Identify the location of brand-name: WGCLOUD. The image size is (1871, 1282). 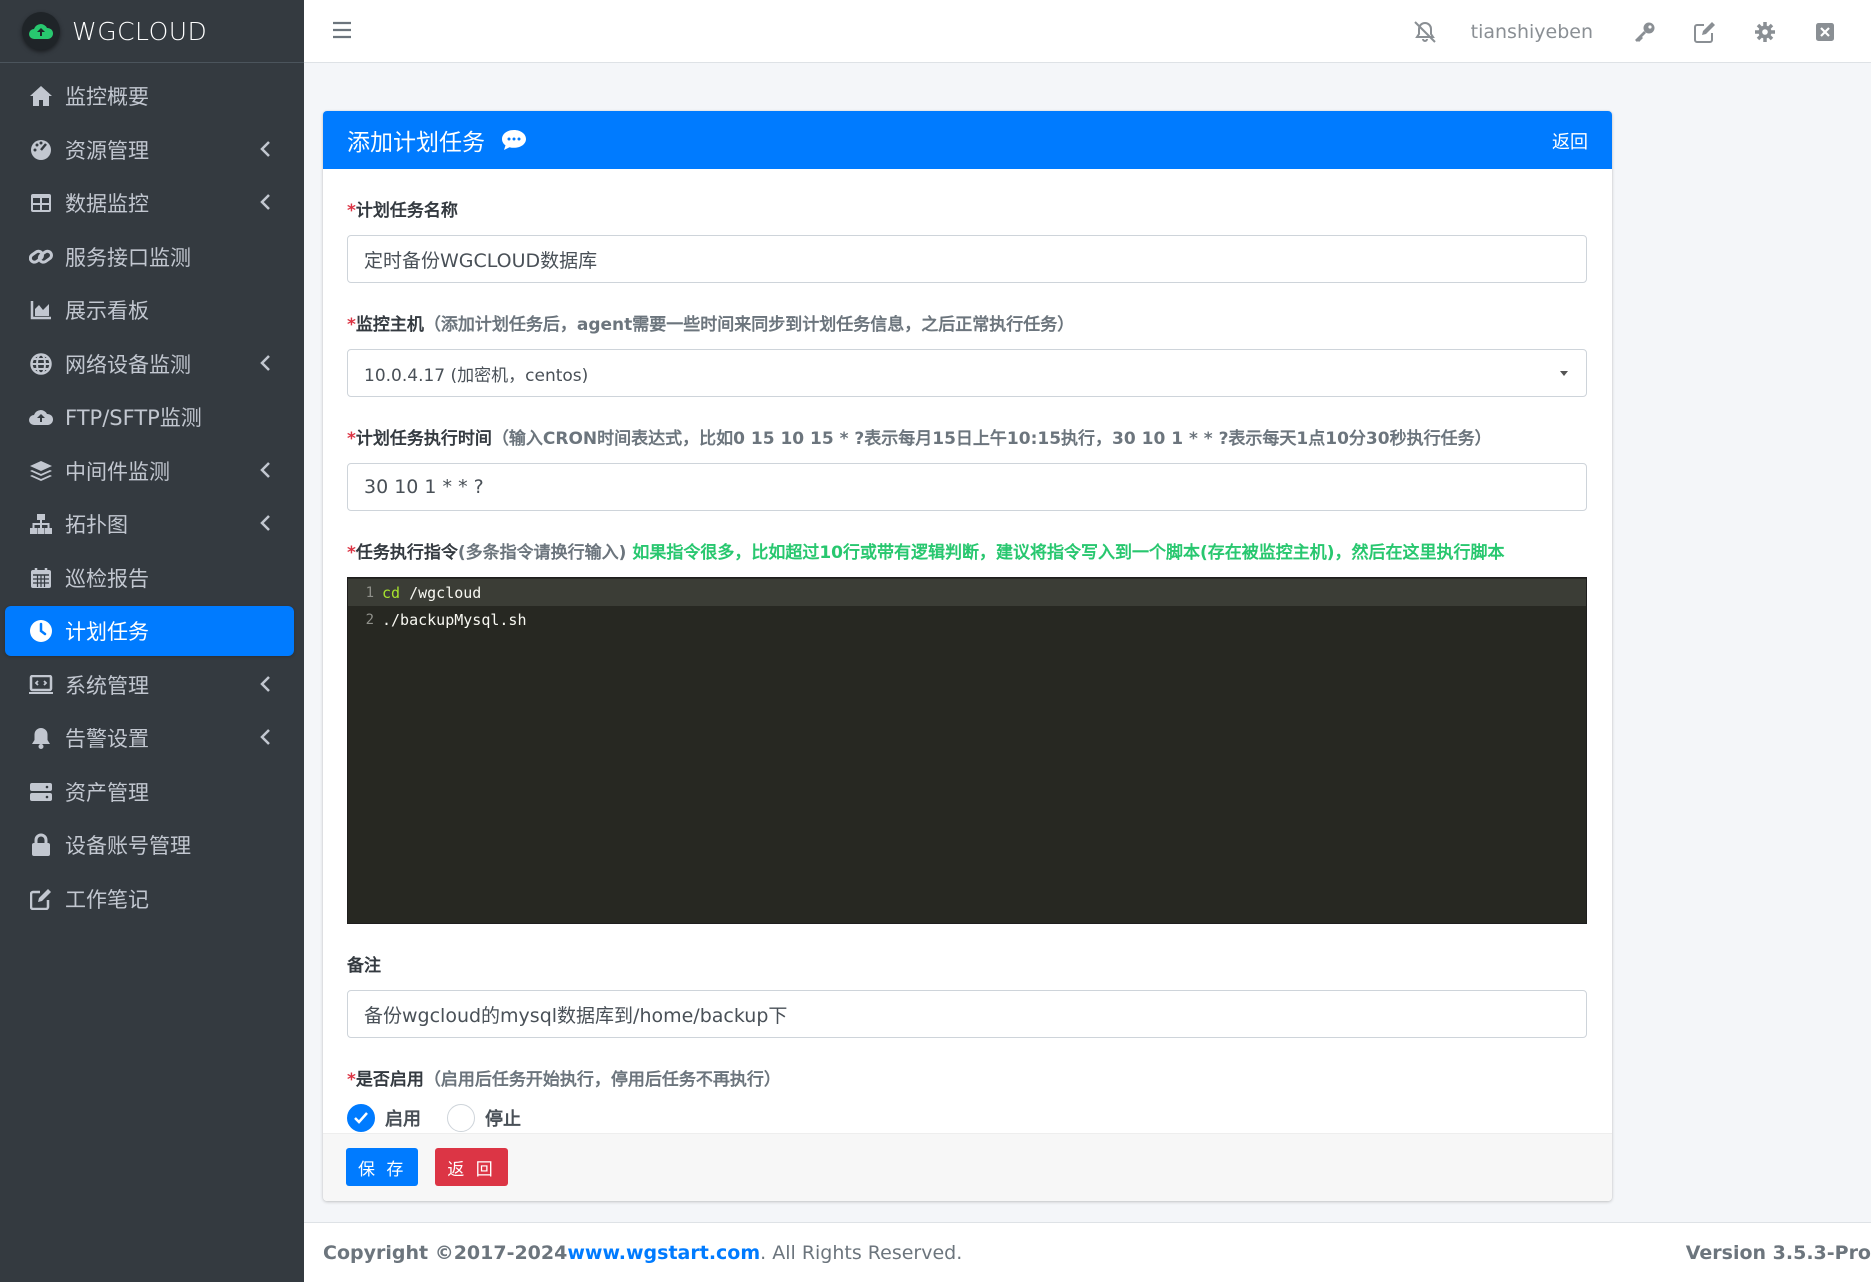
(140, 31).